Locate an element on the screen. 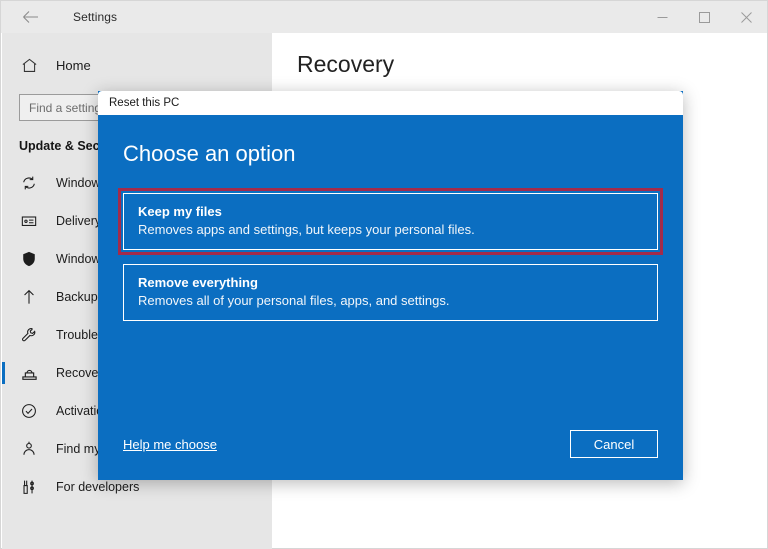  app-title: Settings is located at coordinates (95, 17).